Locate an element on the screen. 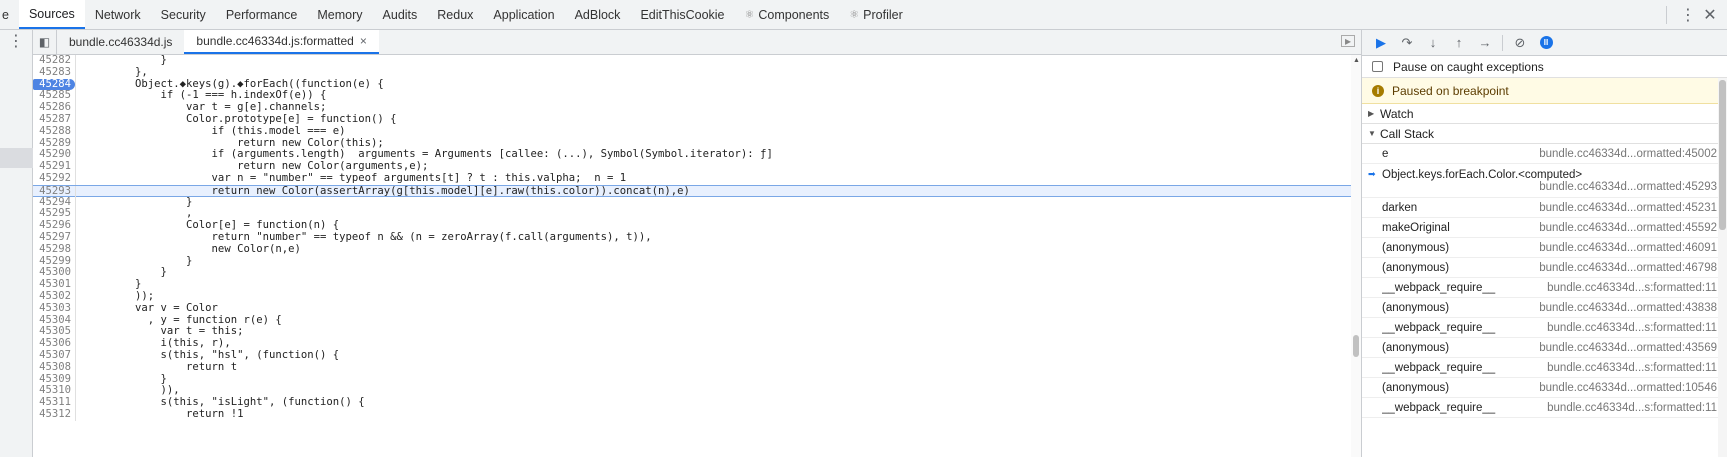 This screenshot has height=457, width=1727. scroll-up-icon: ▲ is located at coordinates (1356, 60).